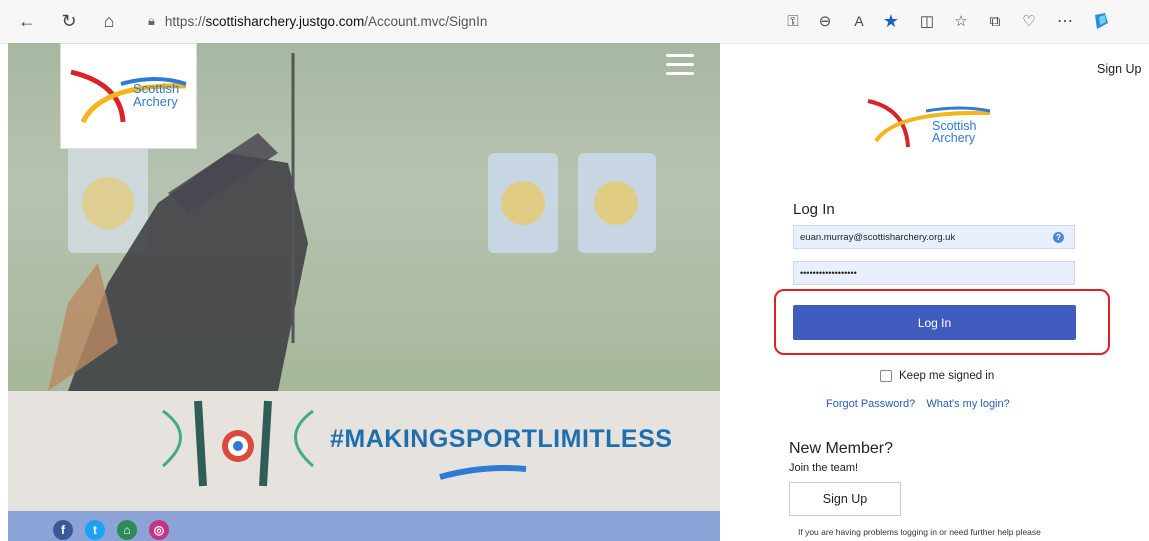  Describe the element at coordinates (1029, 21) in the screenshot. I see `performance-icon: ♡` at that location.